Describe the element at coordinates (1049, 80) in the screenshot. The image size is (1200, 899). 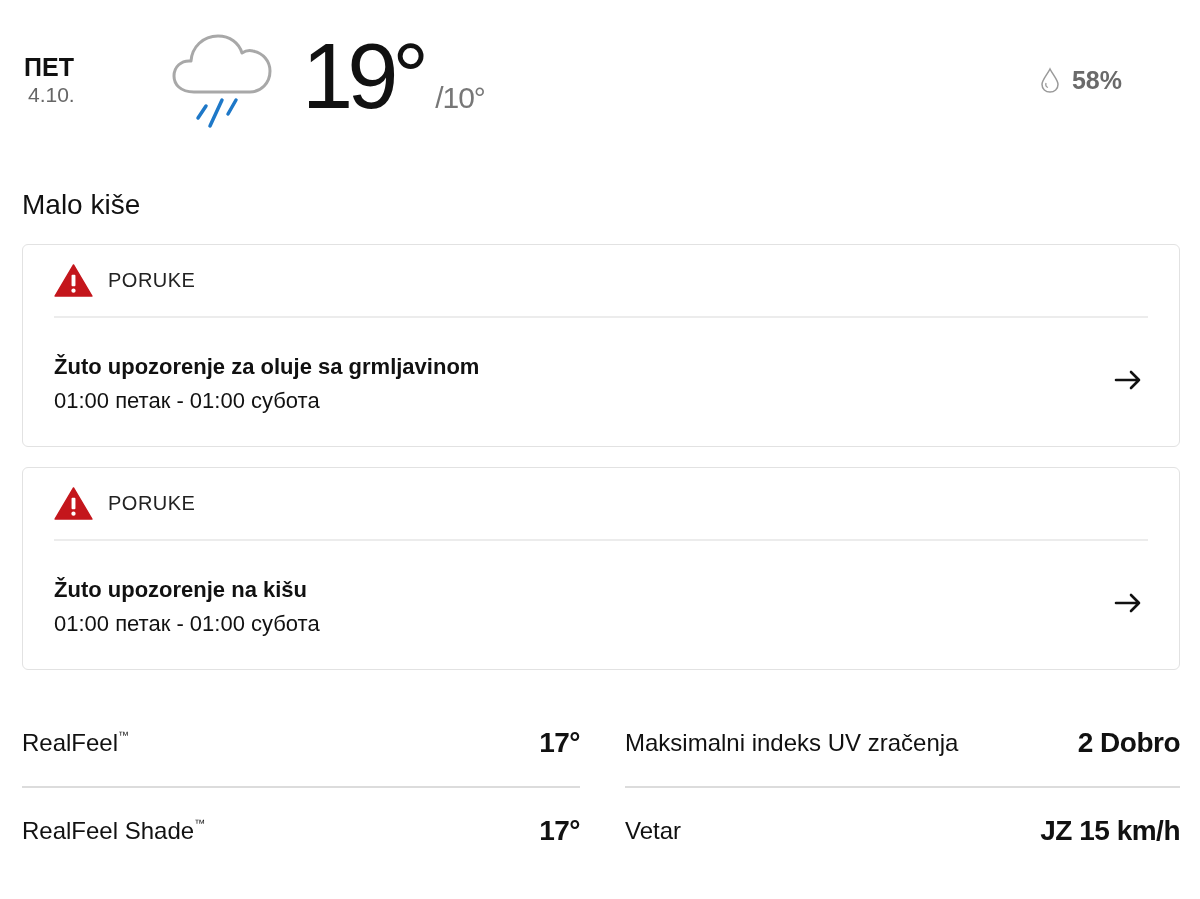
I see `water-drop-icon` at that location.